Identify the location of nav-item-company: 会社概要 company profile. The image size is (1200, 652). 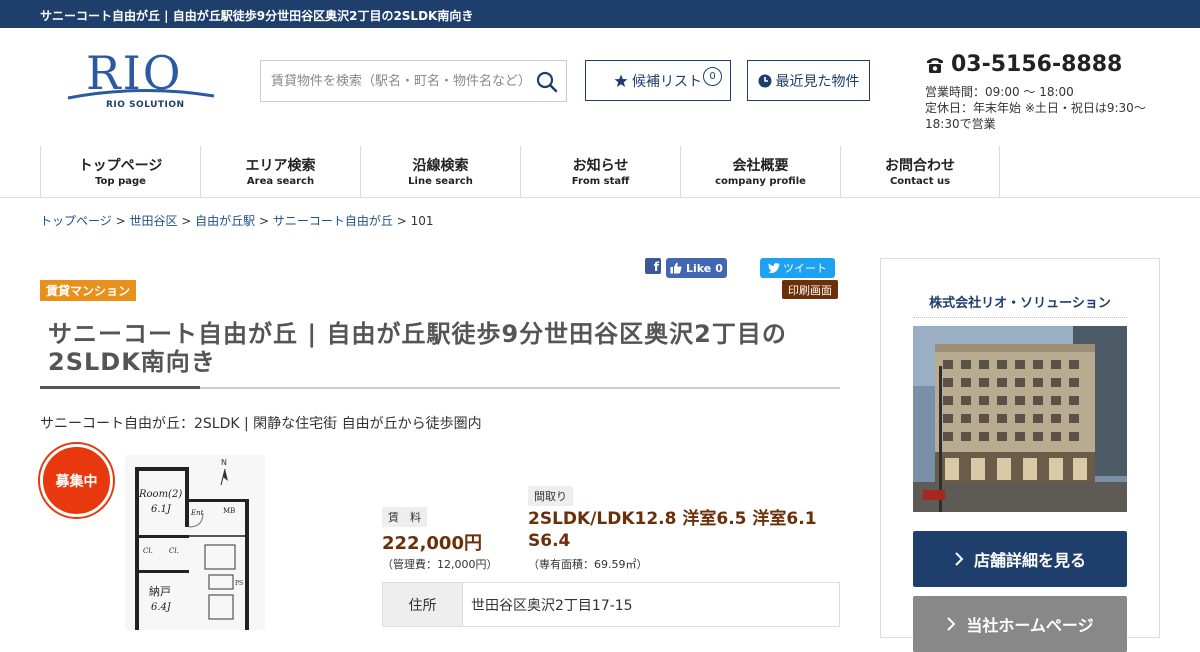
(760, 172).